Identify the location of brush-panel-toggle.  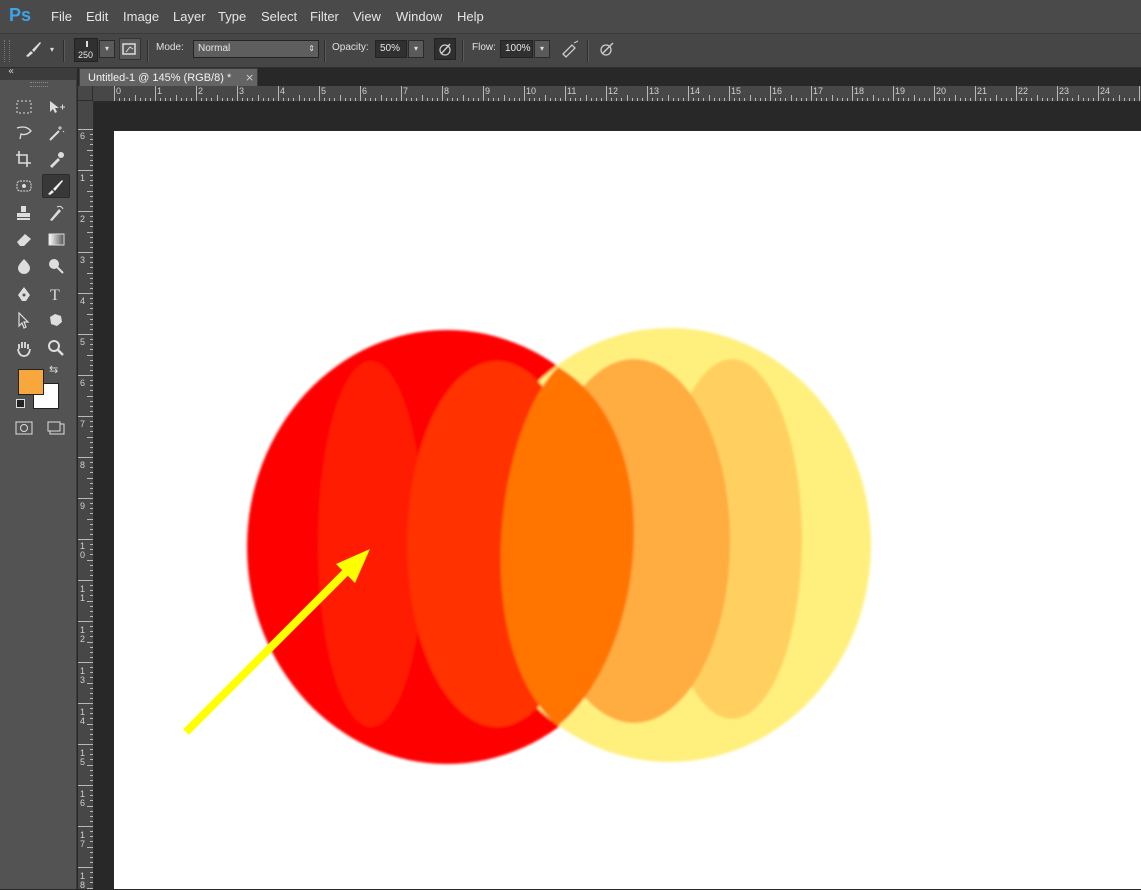
(130, 49).